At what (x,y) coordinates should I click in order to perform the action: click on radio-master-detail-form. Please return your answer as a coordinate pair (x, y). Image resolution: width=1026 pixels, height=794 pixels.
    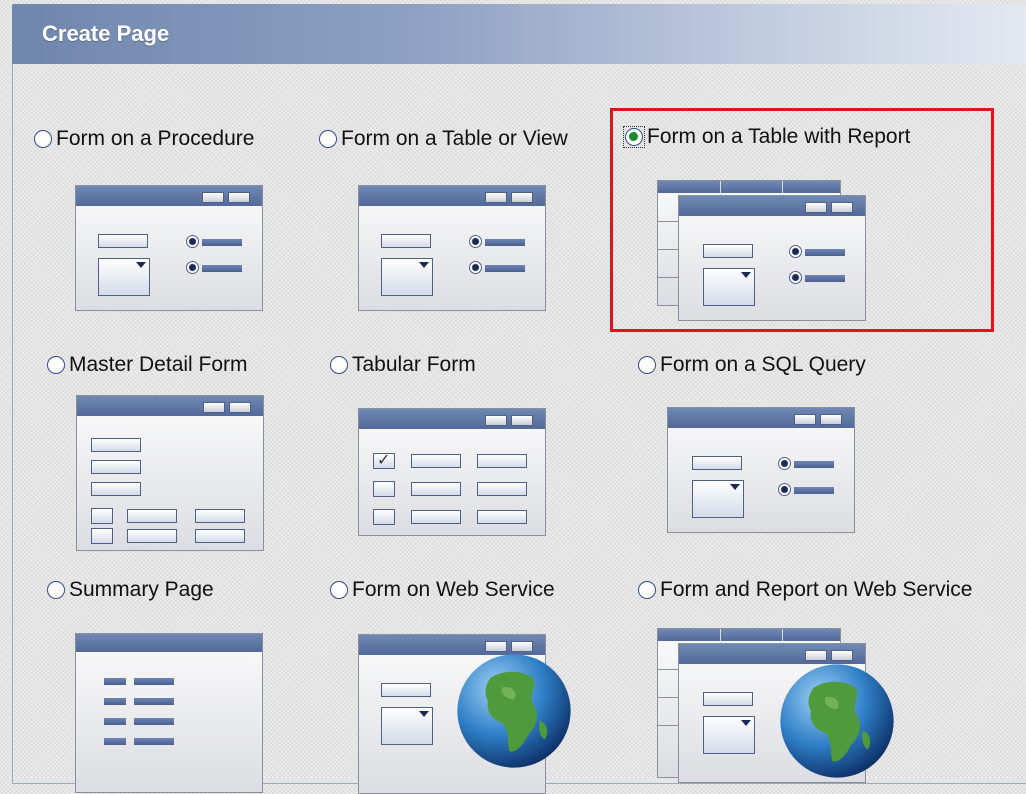
    Looking at the image, I should click on (56, 365).